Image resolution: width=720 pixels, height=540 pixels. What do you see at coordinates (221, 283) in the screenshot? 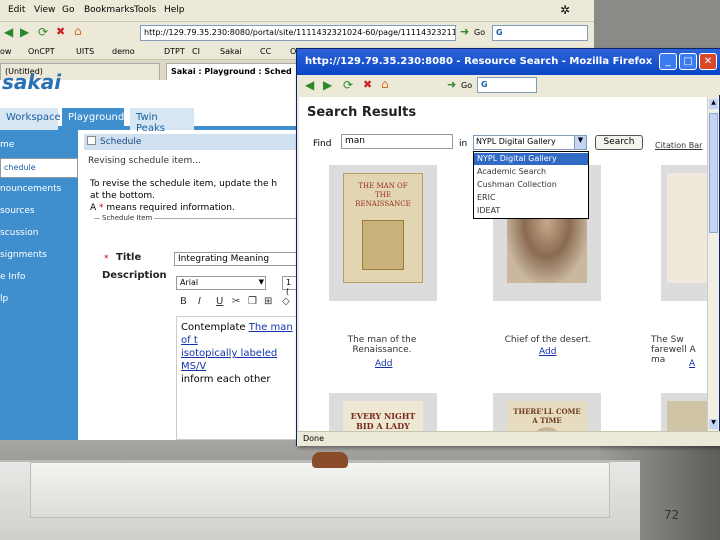
I see `font-select: Arial ▼` at bounding box center [221, 283].